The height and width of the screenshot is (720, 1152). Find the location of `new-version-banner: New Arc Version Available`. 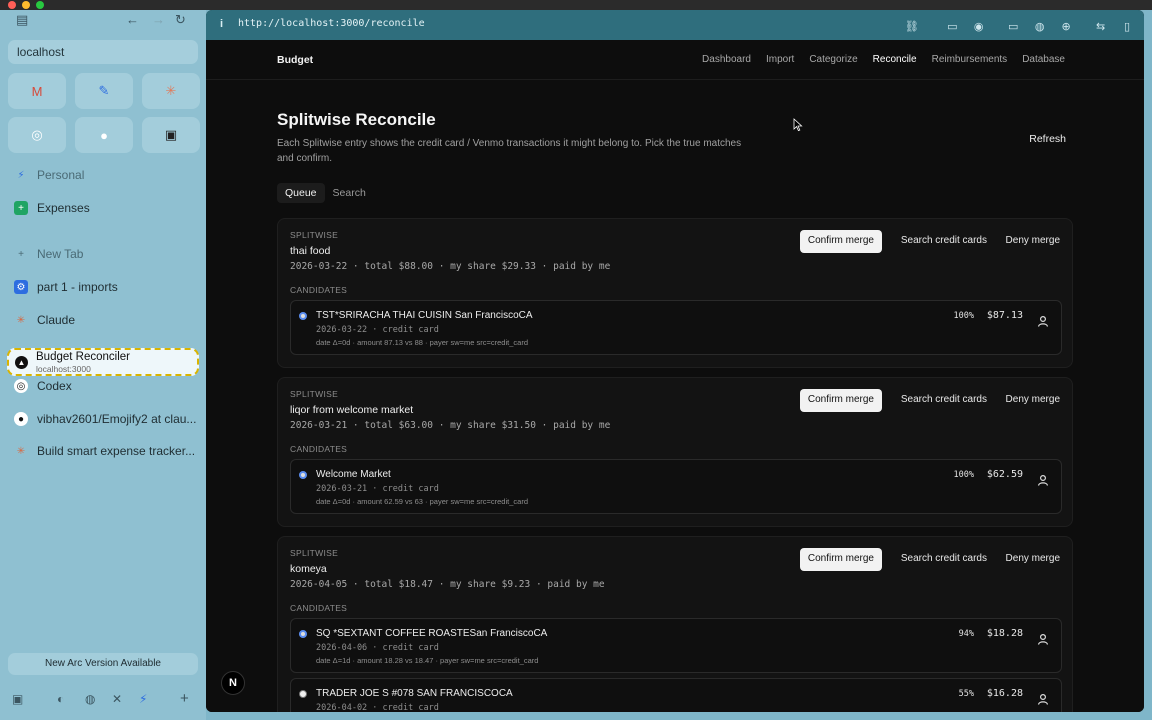

new-version-banner: New Arc Version Available is located at coordinates (103, 664).